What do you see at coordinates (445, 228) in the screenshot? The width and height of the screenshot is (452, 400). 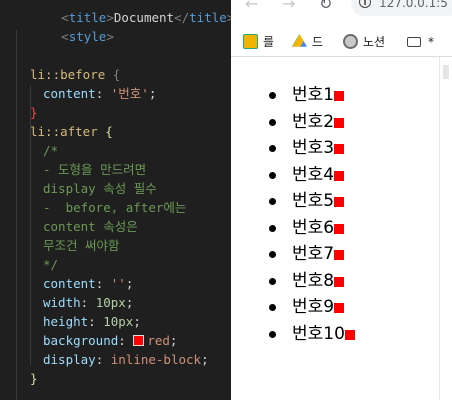 I see `scrollbar` at bounding box center [445, 228].